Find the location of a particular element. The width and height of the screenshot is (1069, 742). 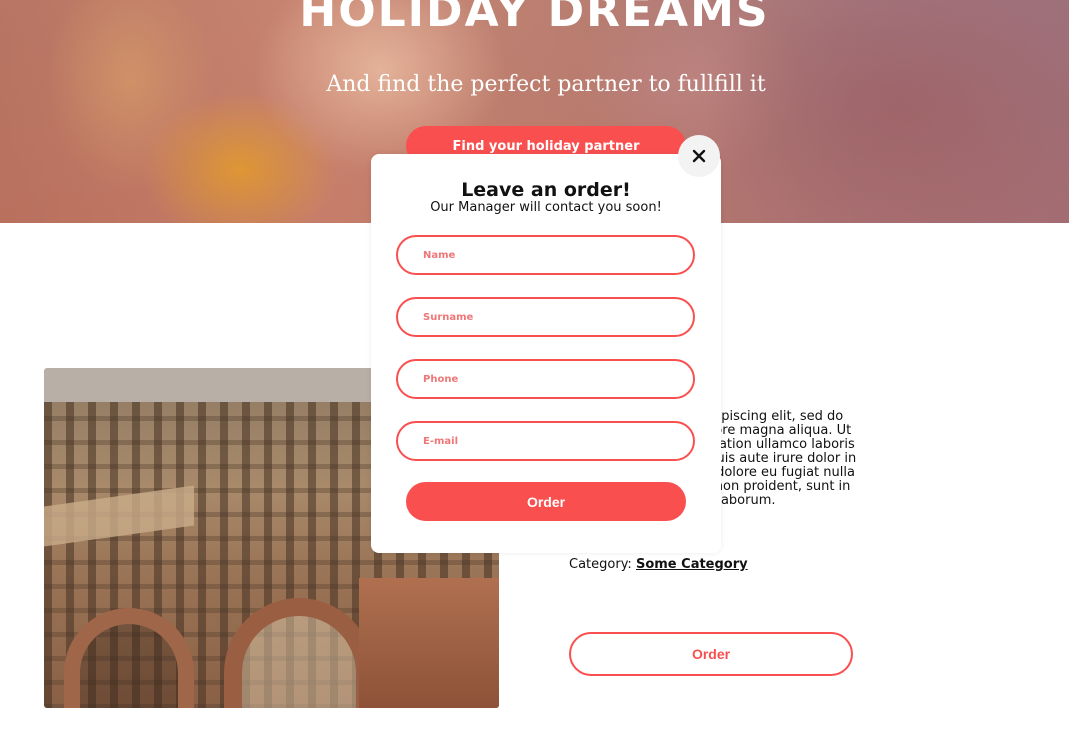

image-wall-shape is located at coordinates (429, 643).